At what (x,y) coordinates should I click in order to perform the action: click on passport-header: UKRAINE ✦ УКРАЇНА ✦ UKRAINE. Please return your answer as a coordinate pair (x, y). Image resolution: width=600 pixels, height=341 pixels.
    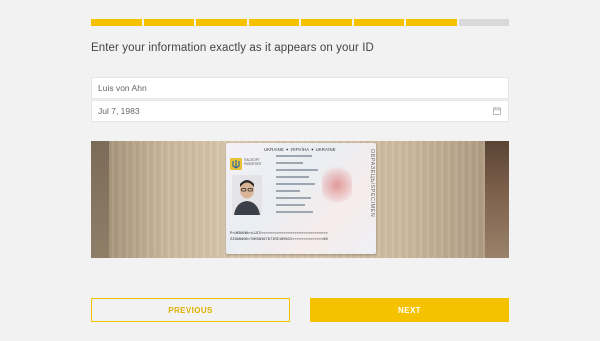
    Looking at the image, I should click on (300, 149).